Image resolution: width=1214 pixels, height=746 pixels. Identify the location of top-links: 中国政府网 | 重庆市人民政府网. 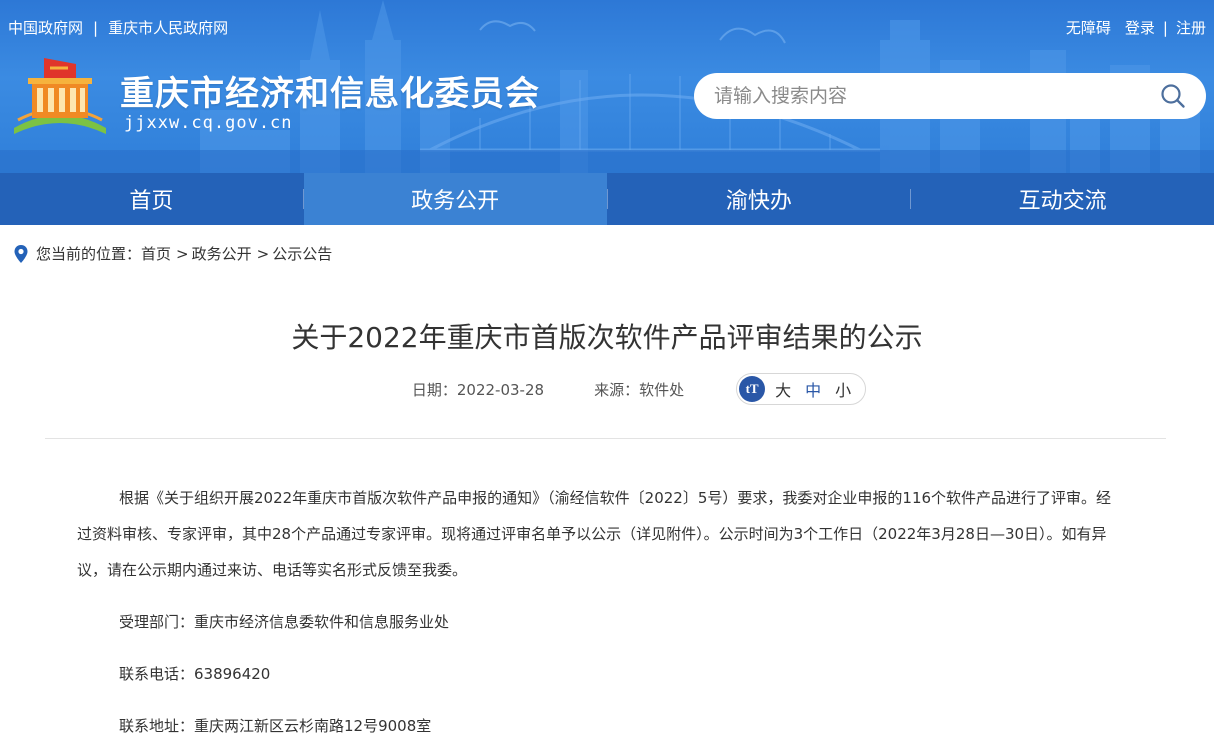
(118, 27).